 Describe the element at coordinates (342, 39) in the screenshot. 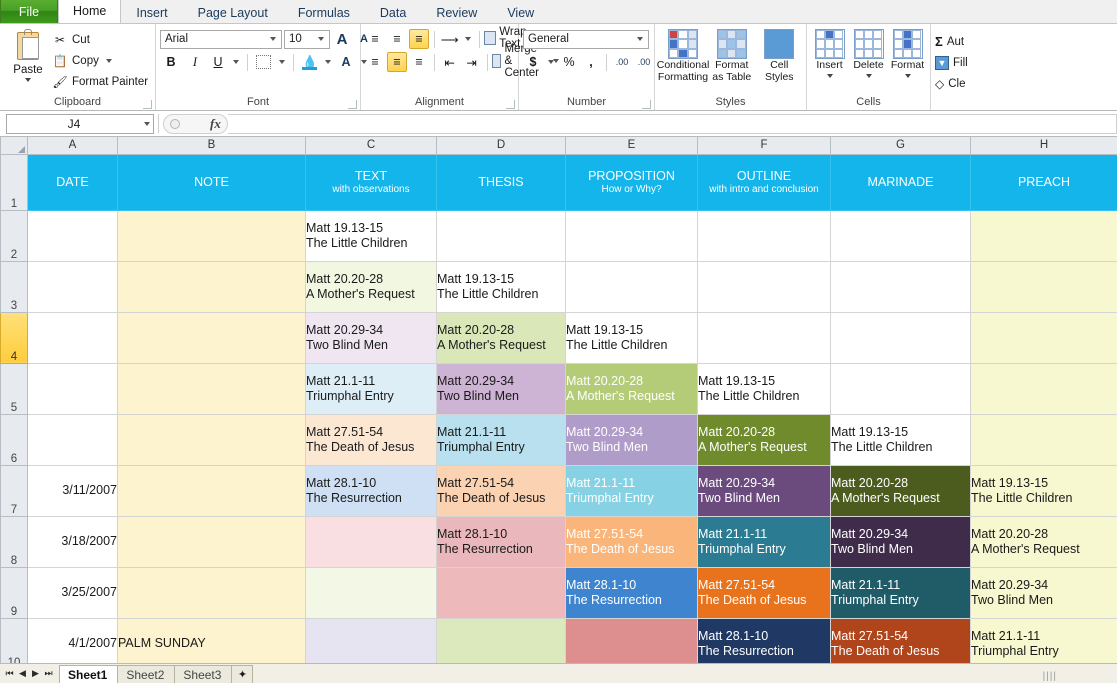

I see `grow-font-button: A` at that location.